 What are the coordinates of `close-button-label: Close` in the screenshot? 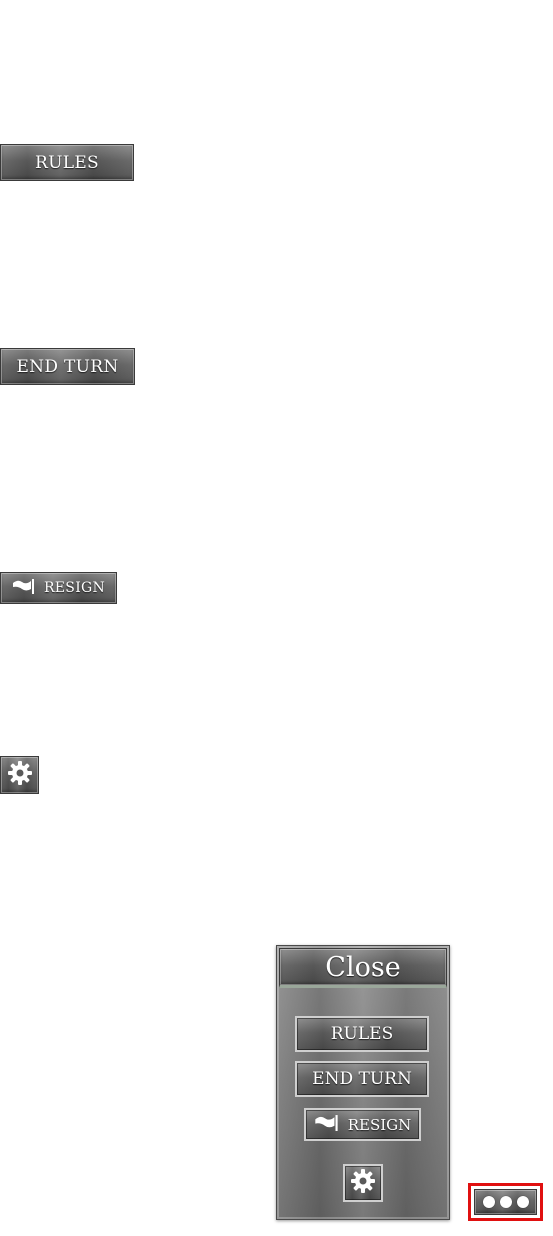 It's located at (363, 967).